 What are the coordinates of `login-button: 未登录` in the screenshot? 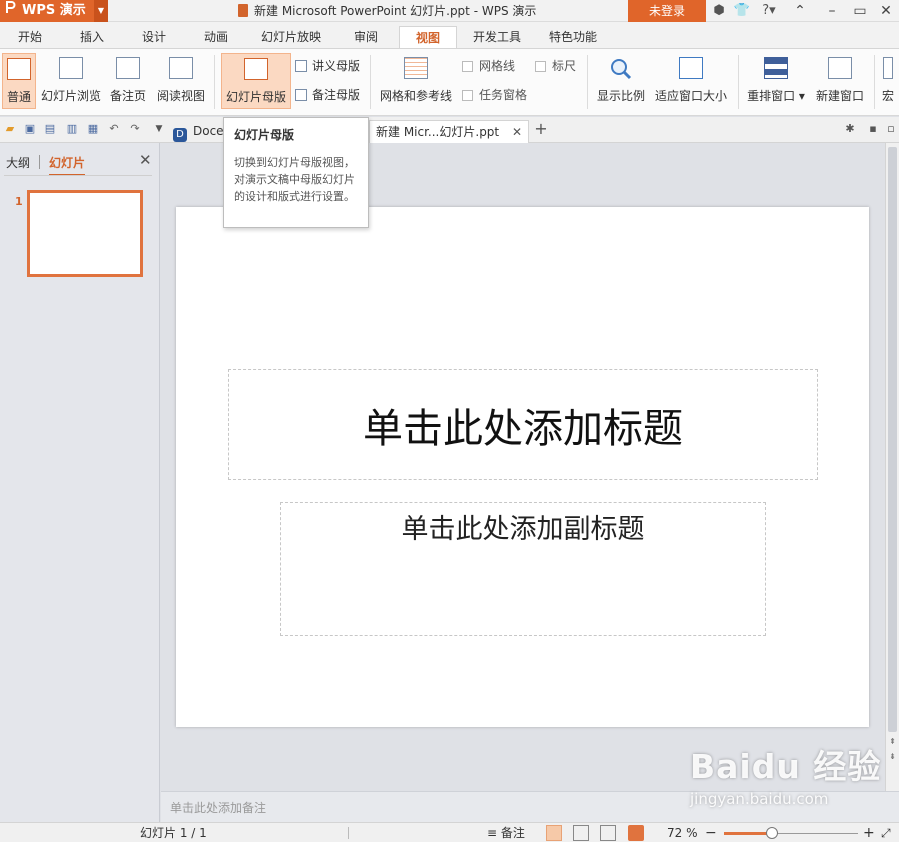 It's located at (667, 11).